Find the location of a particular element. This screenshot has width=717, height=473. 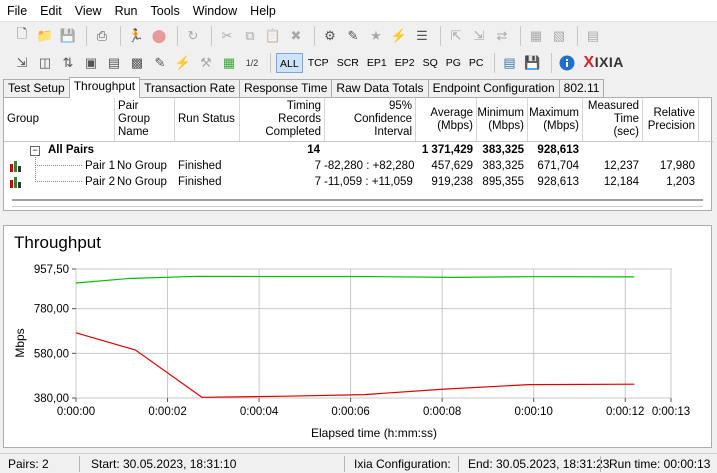

add-pair-icon: ⚙ is located at coordinates (330, 36).